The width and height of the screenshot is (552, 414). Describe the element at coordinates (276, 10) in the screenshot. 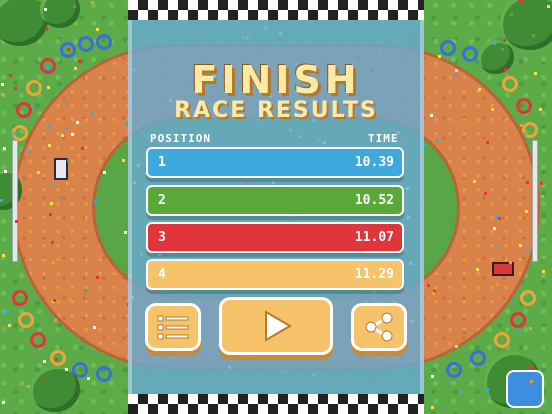

I see `checkered-flag-top` at that location.